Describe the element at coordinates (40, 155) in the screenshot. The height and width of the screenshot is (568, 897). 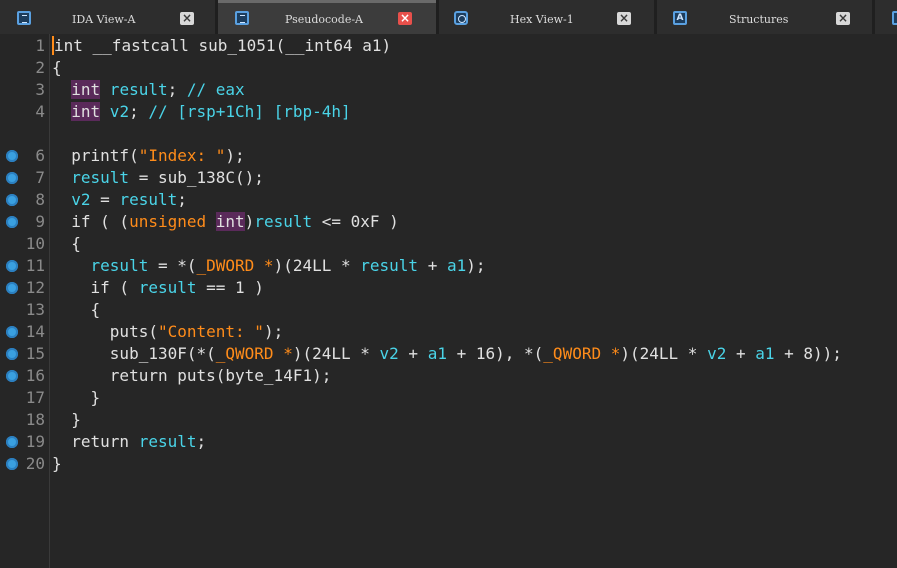
I see `line-number: 6` at that location.